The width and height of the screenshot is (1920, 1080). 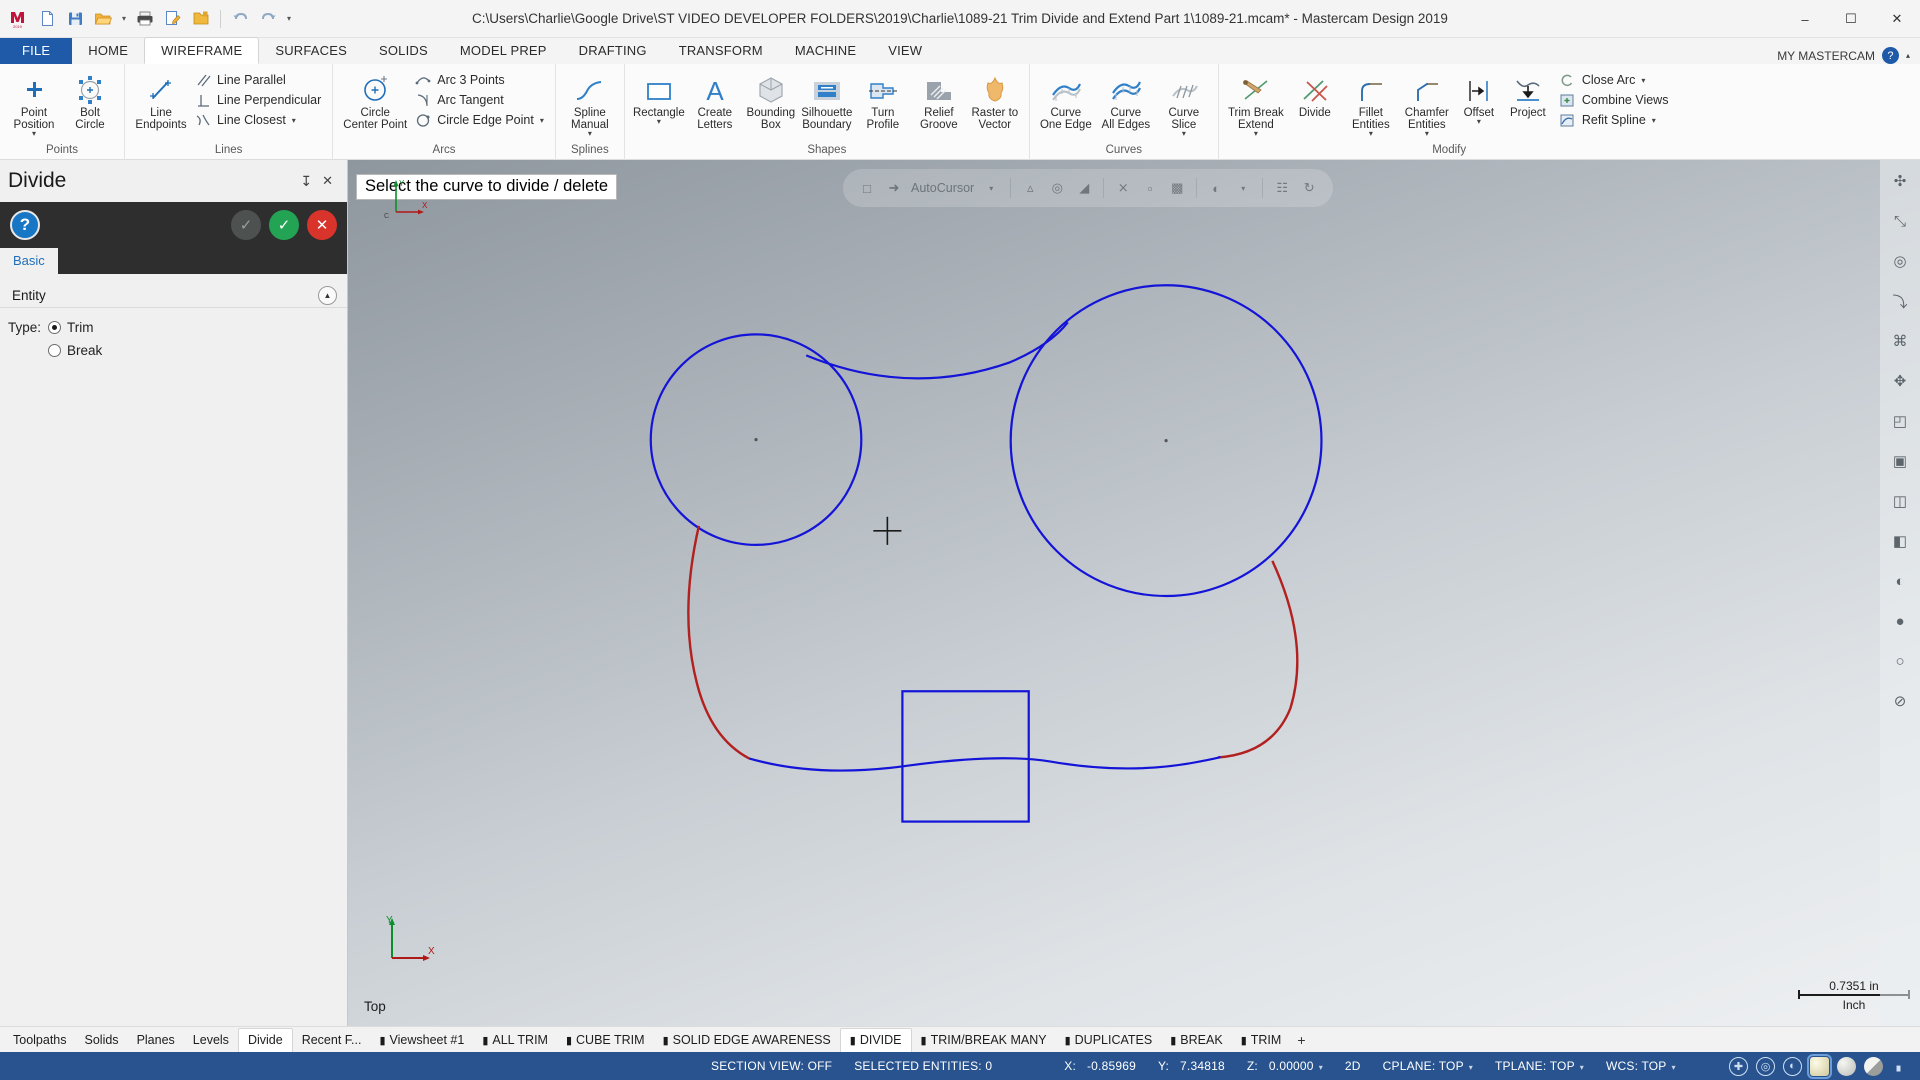 What do you see at coordinates (1371, 134) in the screenshot?
I see `fillet-entities-caret: ▾` at bounding box center [1371, 134].